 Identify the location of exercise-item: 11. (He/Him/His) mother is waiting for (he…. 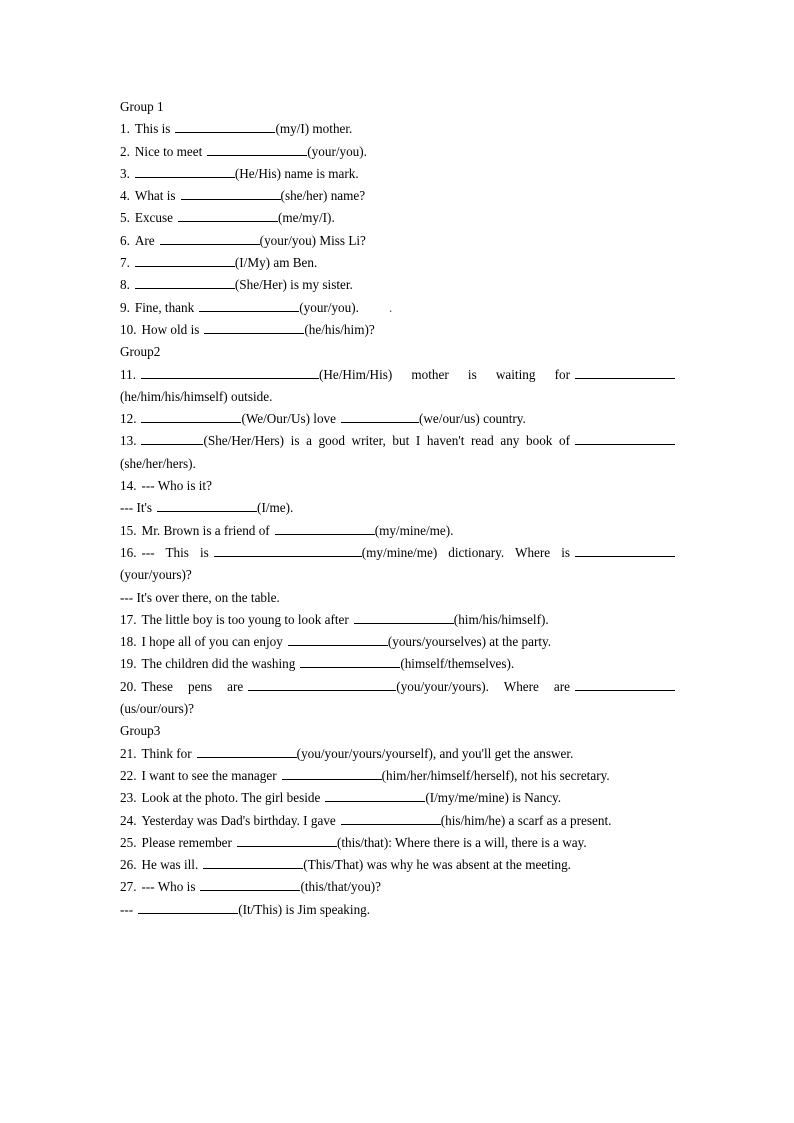
(397, 386).